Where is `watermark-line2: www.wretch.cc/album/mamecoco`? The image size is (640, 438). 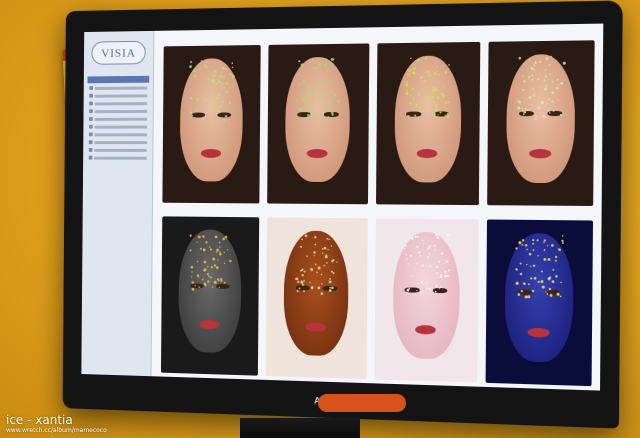 watermark-line2: www.wretch.cc/album/mamecoco is located at coordinates (56, 430).